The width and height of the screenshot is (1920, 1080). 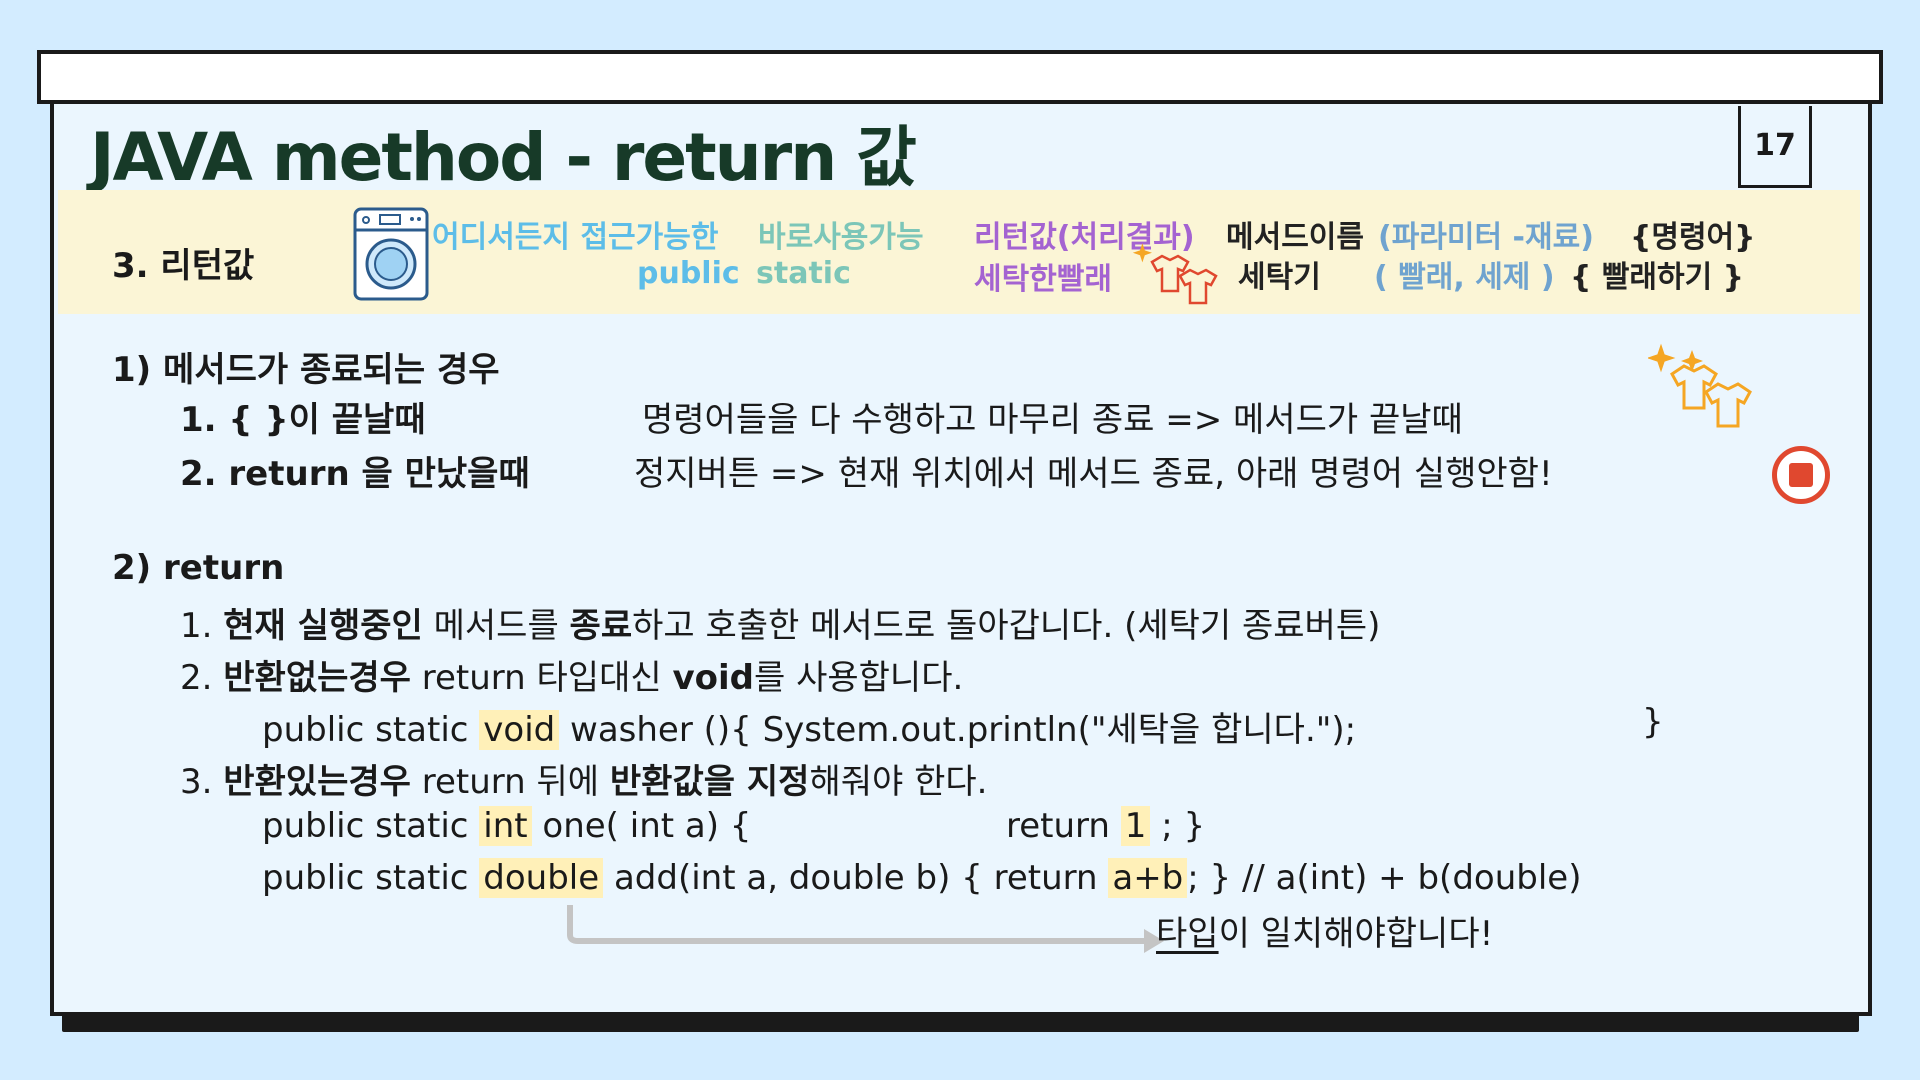 I want to click on code3-double-highlight: double, so click(x=541, y=878).